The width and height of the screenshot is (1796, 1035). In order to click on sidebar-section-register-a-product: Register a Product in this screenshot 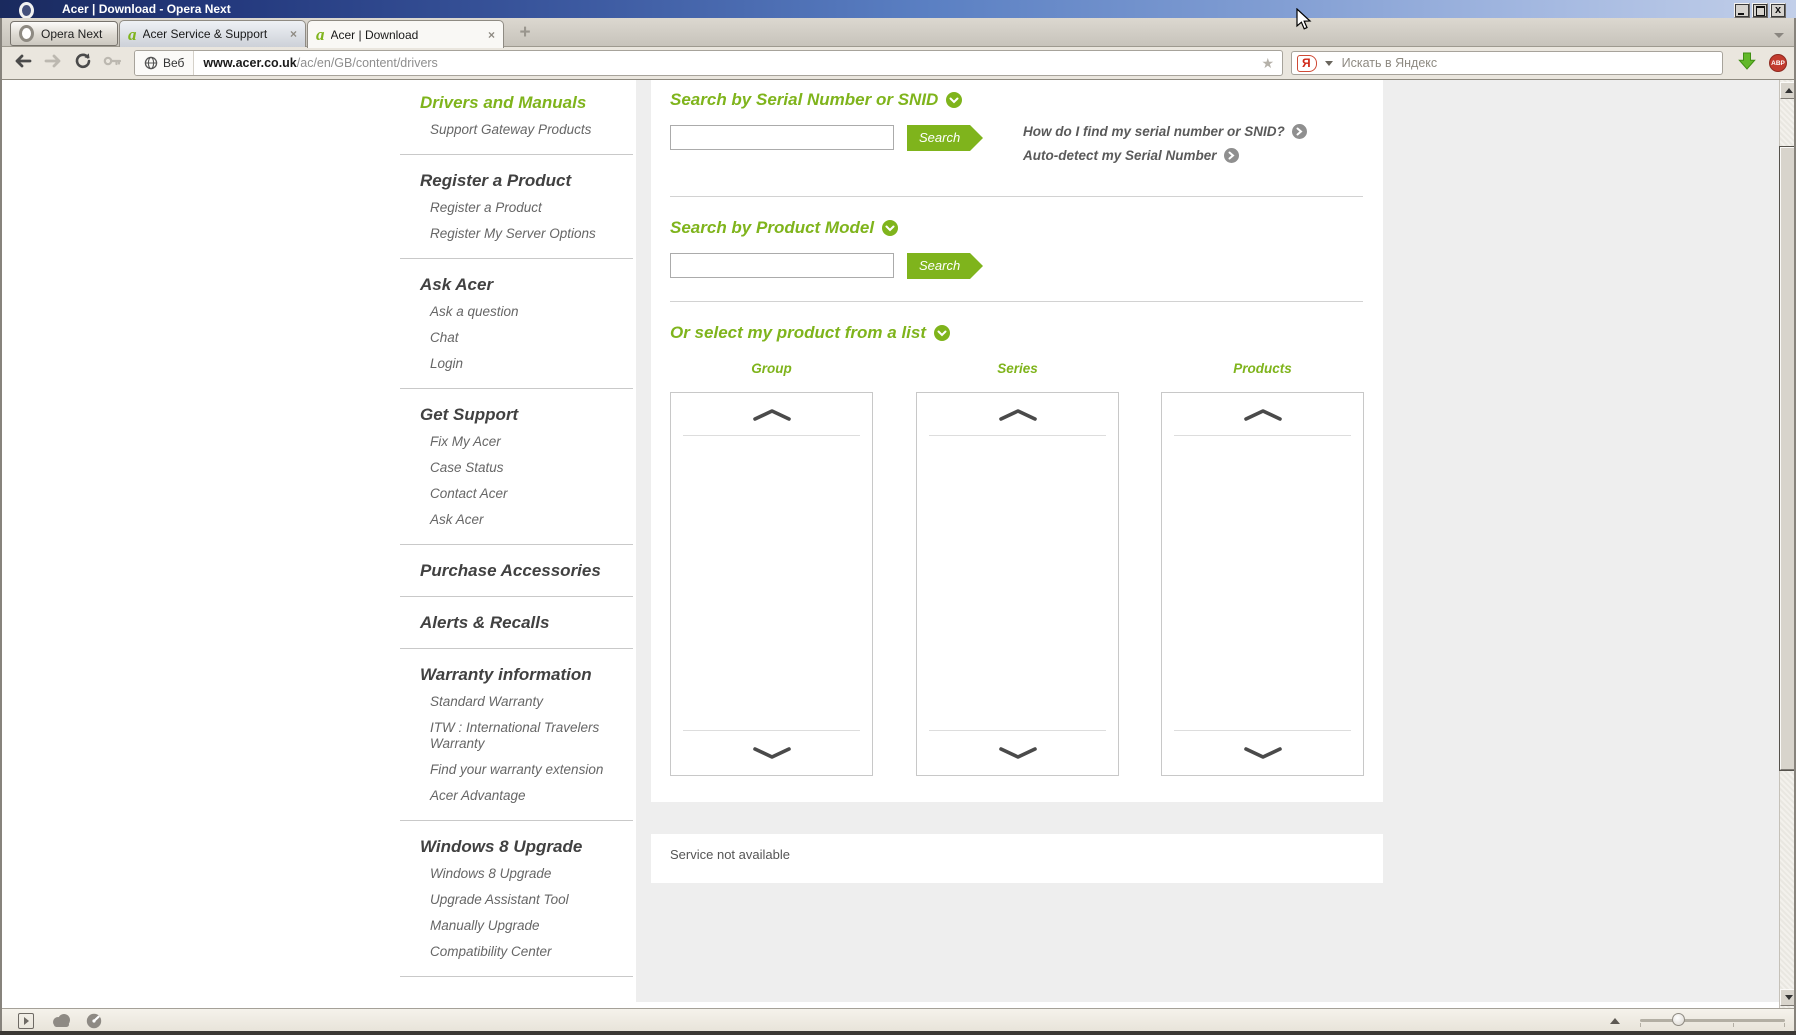, I will do `click(528, 180)`.